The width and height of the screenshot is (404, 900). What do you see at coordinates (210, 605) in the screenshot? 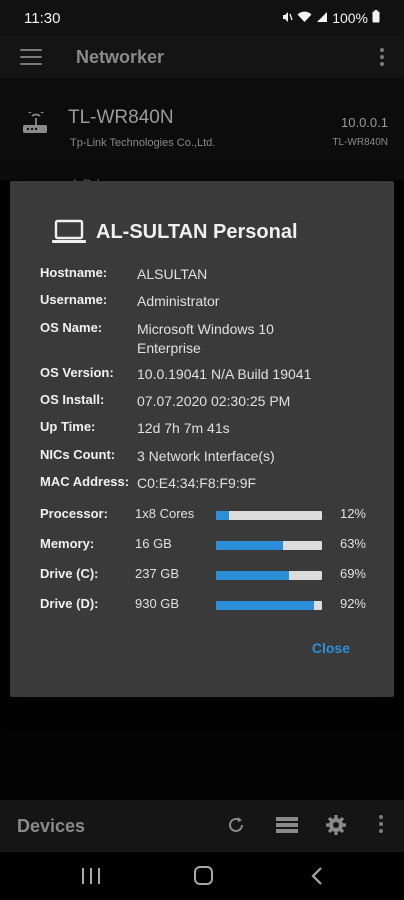
I see `resource-row-drive-d: Drive (D): 930 GB 92%` at bounding box center [210, 605].